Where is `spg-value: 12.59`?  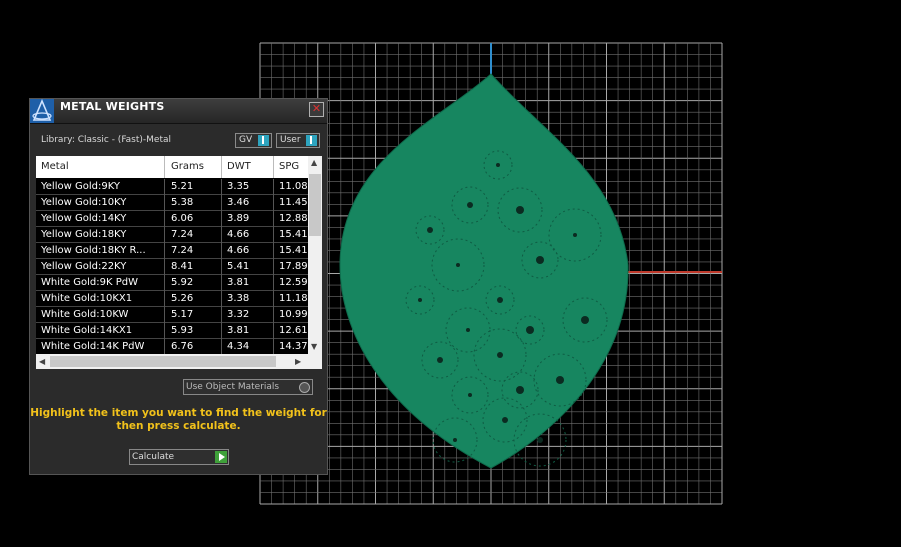 spg-value: 12.59 is located at coordinates (293, 282).